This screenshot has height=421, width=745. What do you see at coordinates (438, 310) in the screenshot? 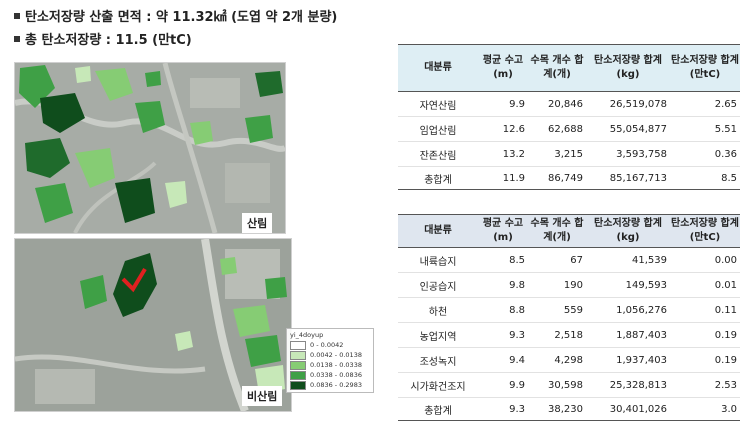
I see `cell-category: 하천` at bounding box center [438, 310].